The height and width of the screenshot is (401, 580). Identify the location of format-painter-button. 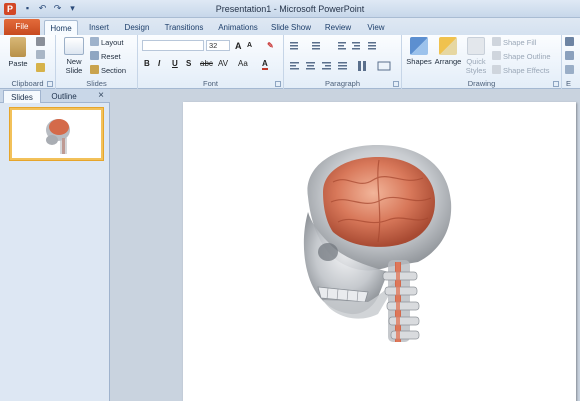
(41, 68).